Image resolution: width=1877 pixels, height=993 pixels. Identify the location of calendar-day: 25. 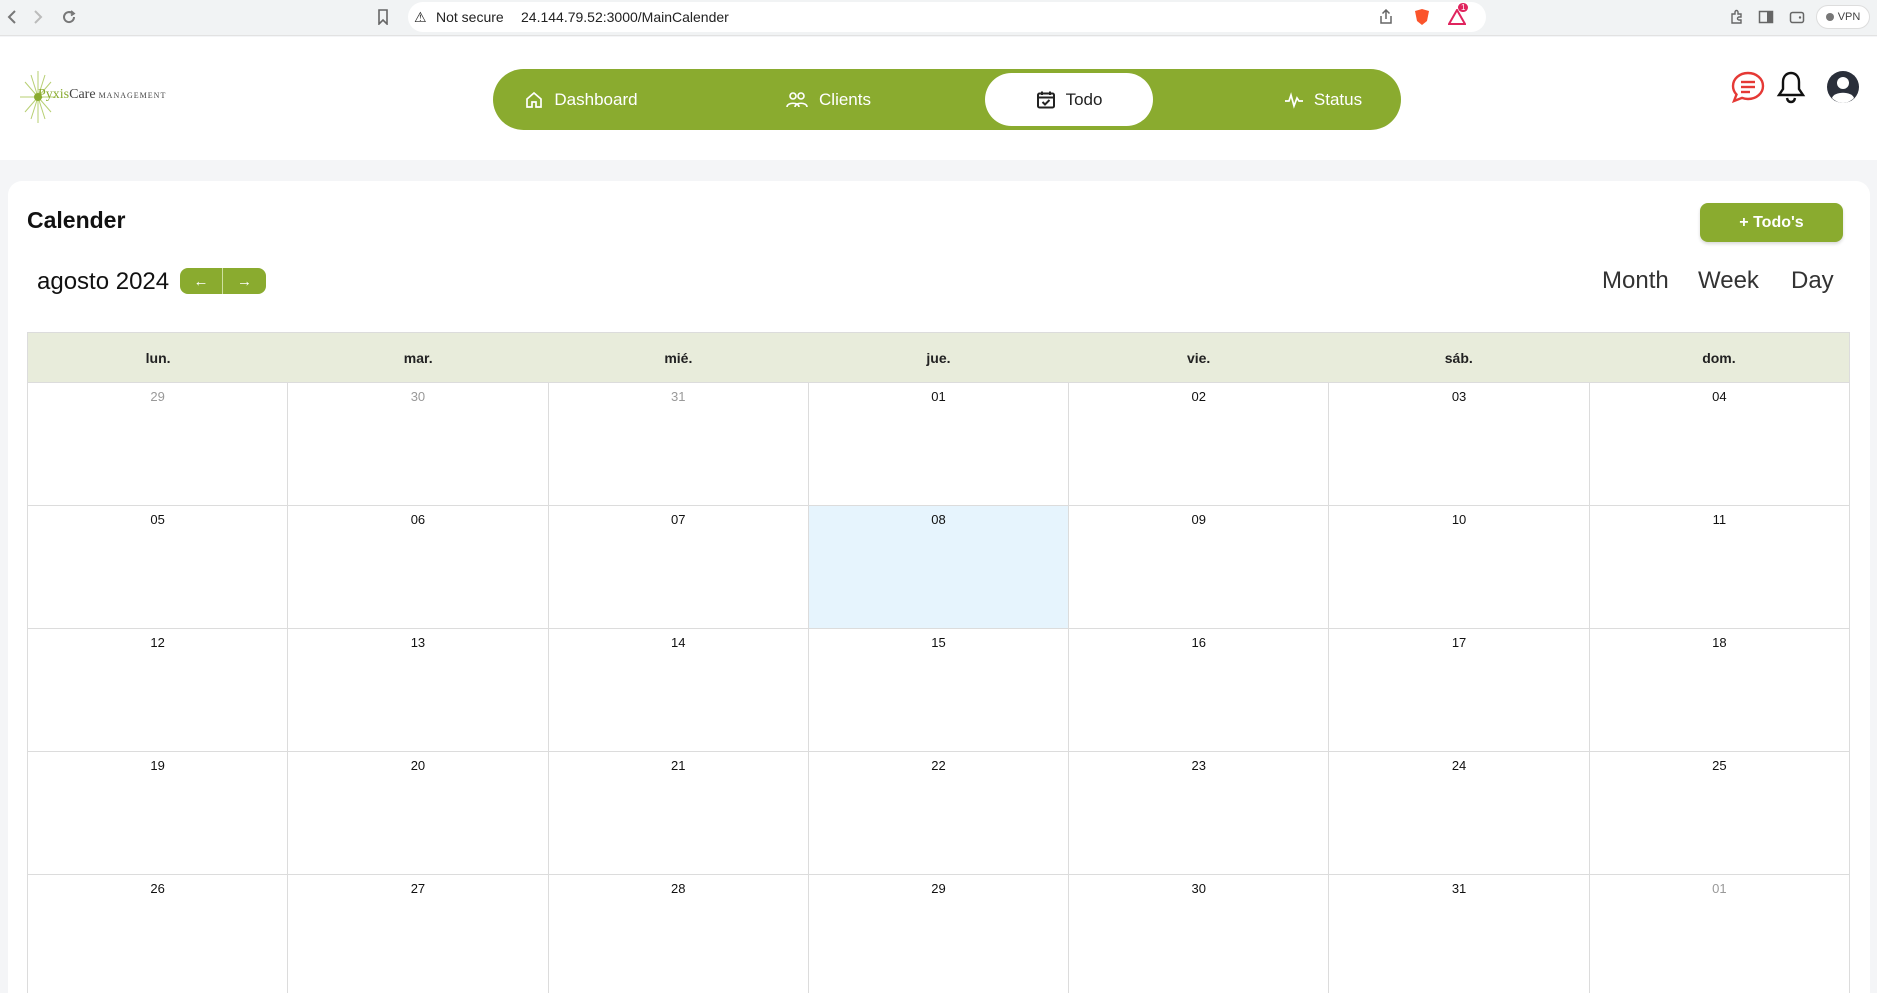
(1719, 813).